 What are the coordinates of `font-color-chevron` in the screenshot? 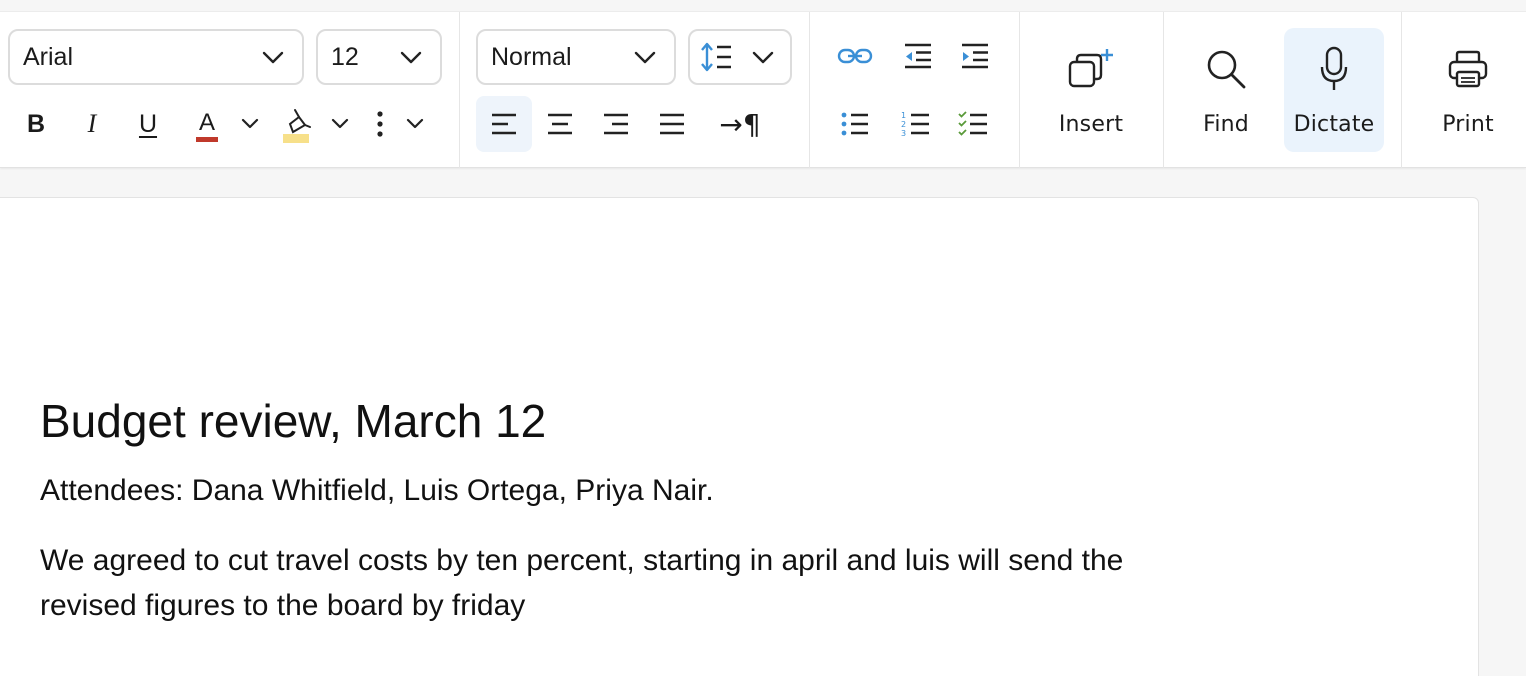 It's located at (250, 124).